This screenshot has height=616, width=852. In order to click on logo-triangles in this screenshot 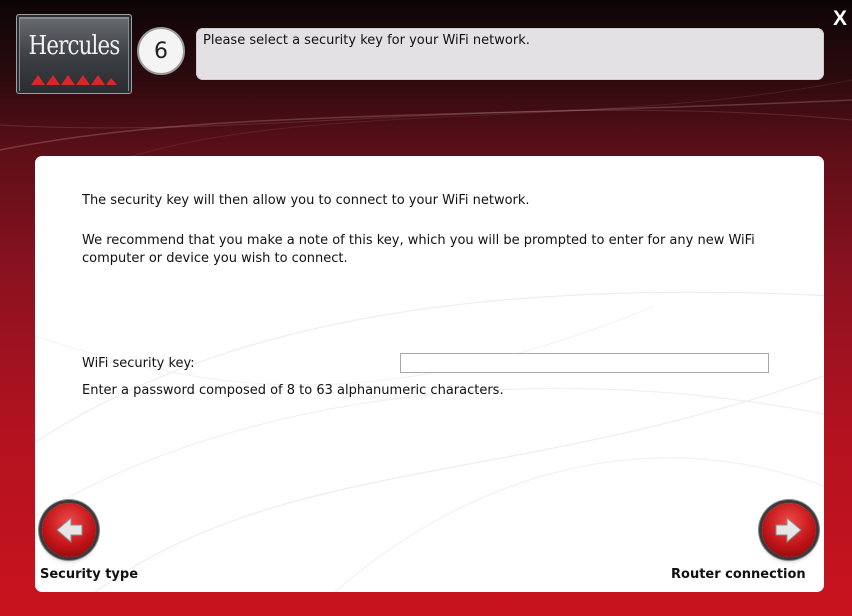, I will do `click(74, 80)`.